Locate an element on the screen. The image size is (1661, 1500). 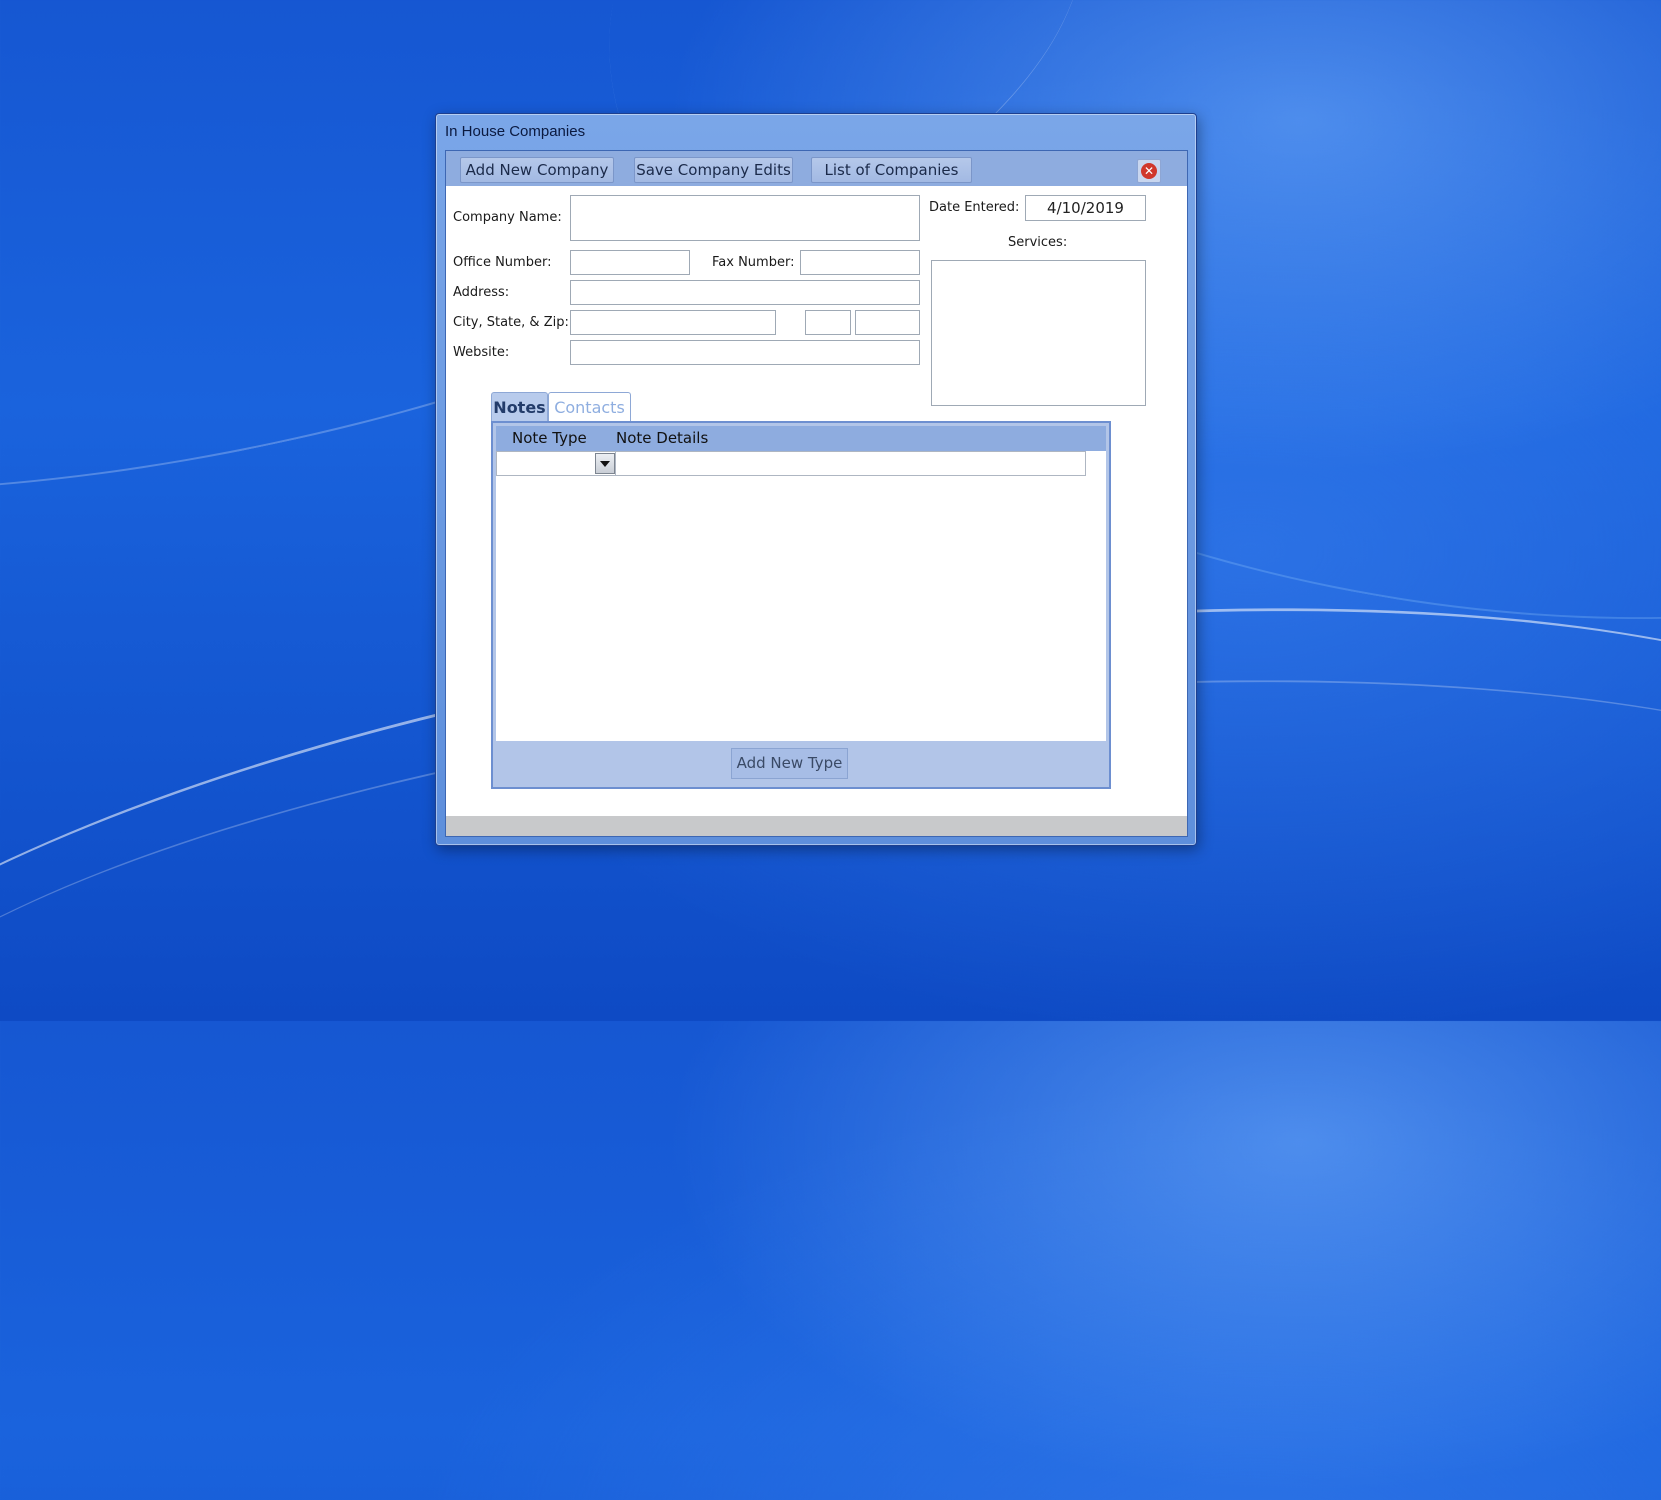
company-name-label: Company Name: is located at coordinates (507, 217).